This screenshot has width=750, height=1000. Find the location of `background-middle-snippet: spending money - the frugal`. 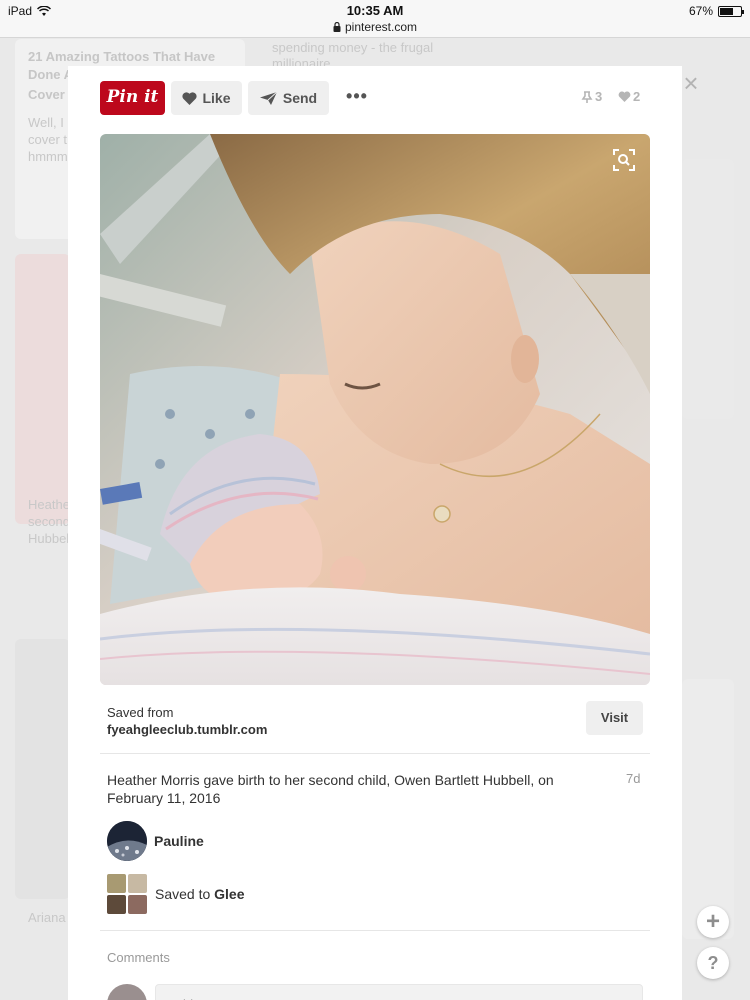

background-middle-snippet: spending money - the frugal is located at coordinates (353, 47).